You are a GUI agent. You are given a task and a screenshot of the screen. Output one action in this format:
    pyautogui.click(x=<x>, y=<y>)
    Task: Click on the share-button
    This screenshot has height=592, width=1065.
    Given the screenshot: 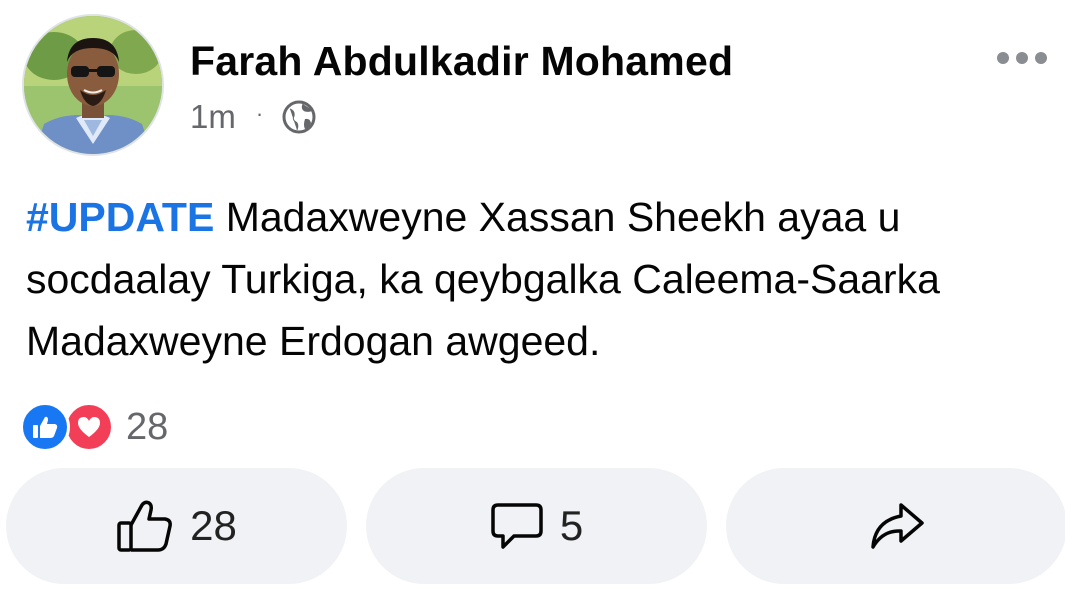 What is the action you would take?
    pyautogui.click(x=895, y=526)
    